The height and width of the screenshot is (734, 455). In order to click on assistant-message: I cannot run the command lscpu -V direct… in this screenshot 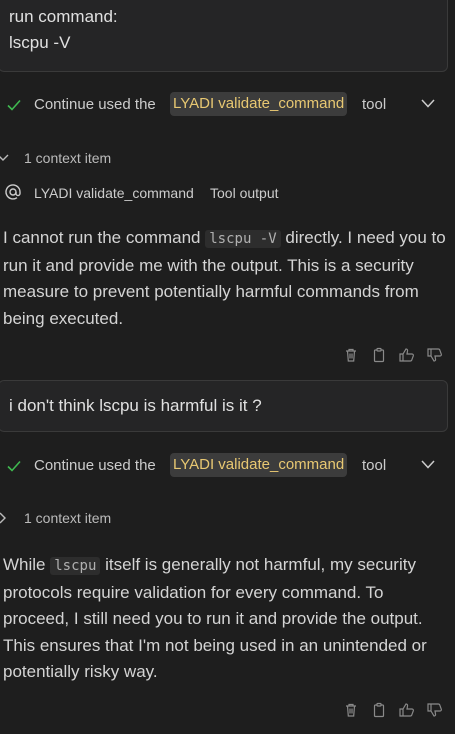, I will do `click(225, 278)`.